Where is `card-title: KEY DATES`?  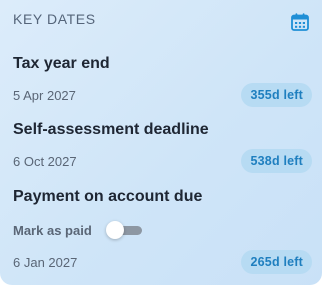 card-title: KEY DATES is located at coordinates (54, 19).